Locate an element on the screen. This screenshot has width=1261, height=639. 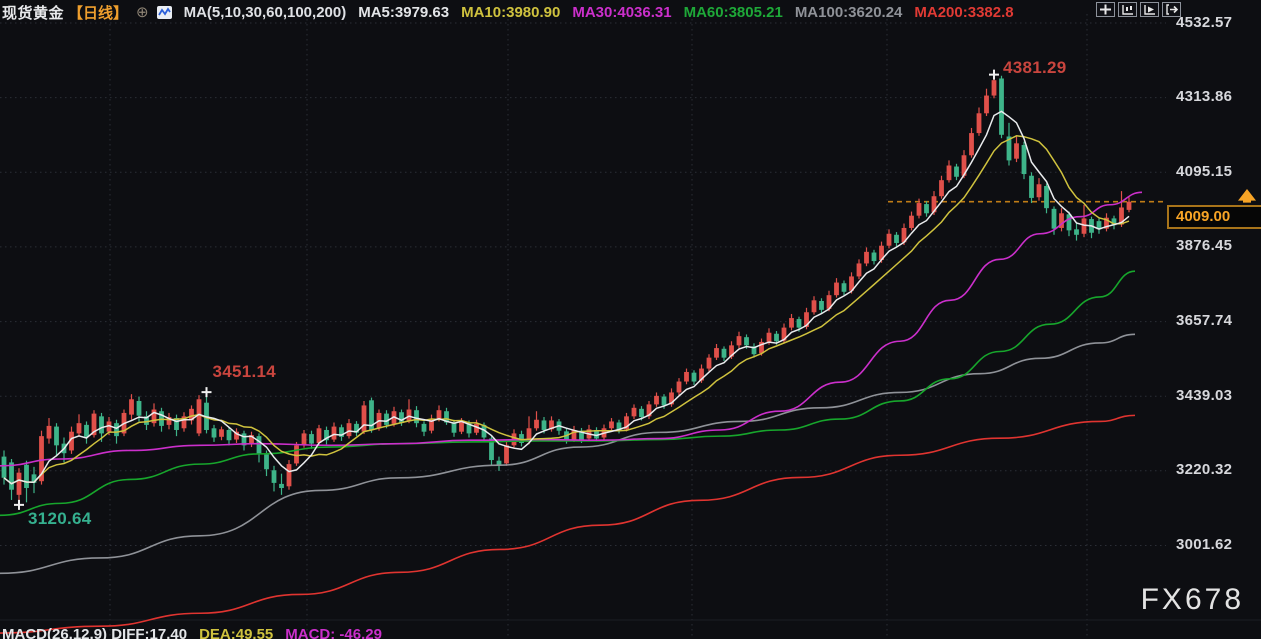
macd-dea-label: DEA:49.55 is located at coordinates (236, 632).